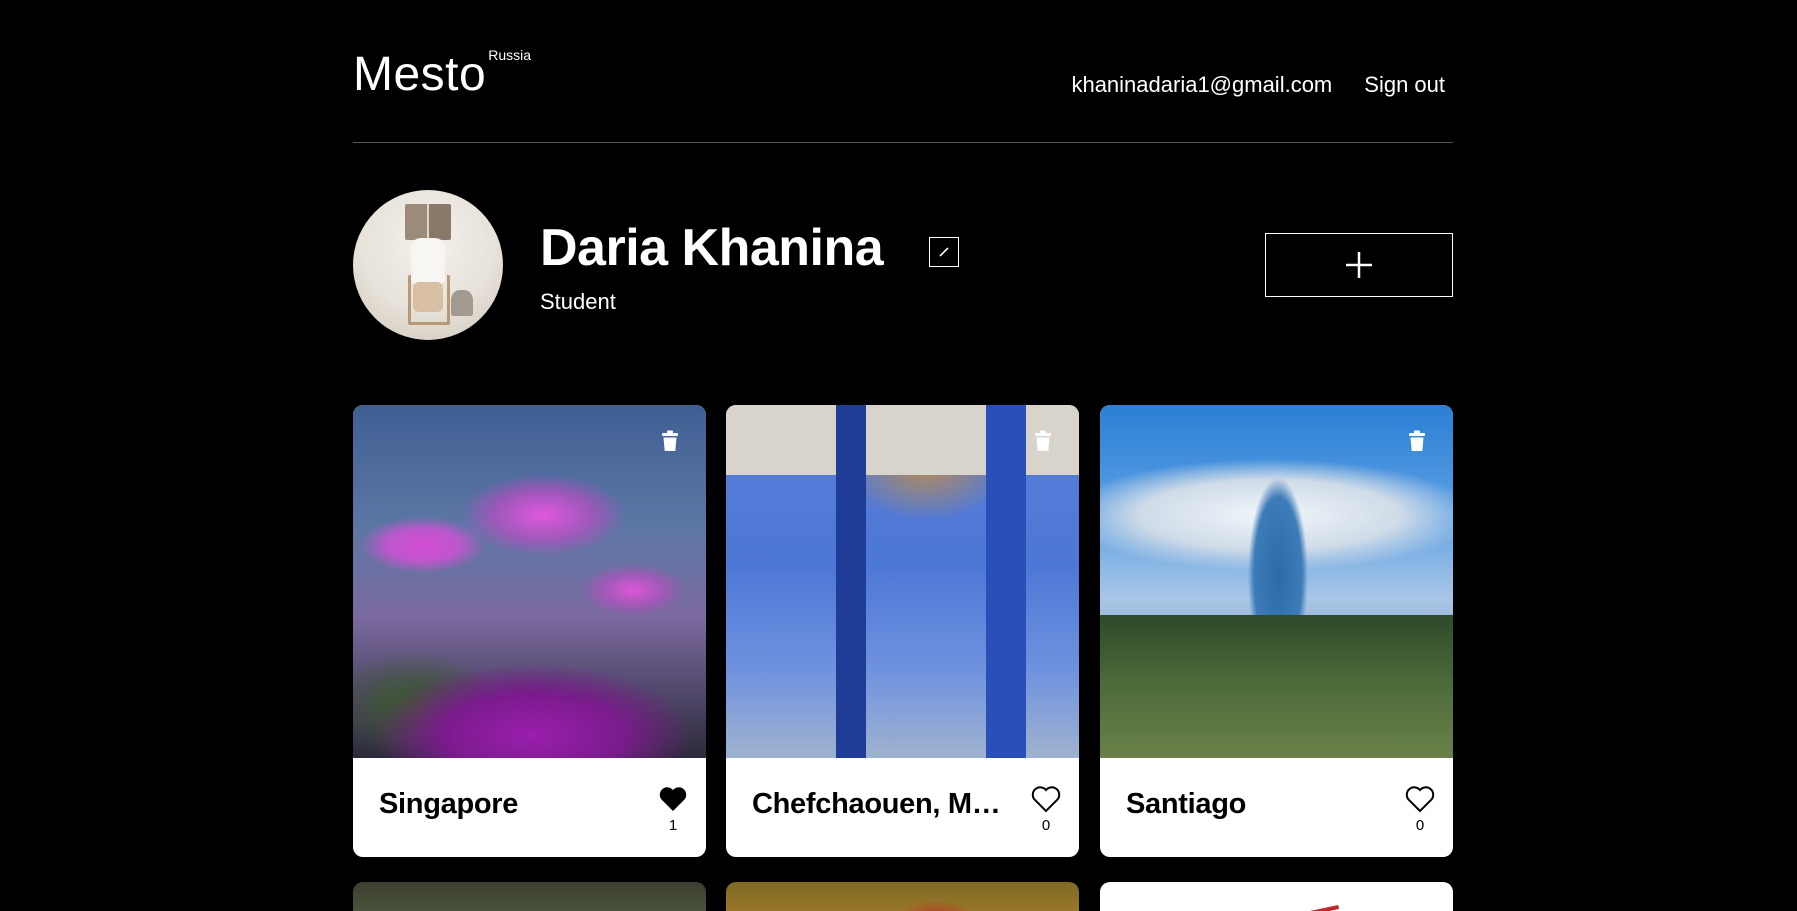 The image size is (1797, 911). I want to click on avatar-book, so click(428, 222).